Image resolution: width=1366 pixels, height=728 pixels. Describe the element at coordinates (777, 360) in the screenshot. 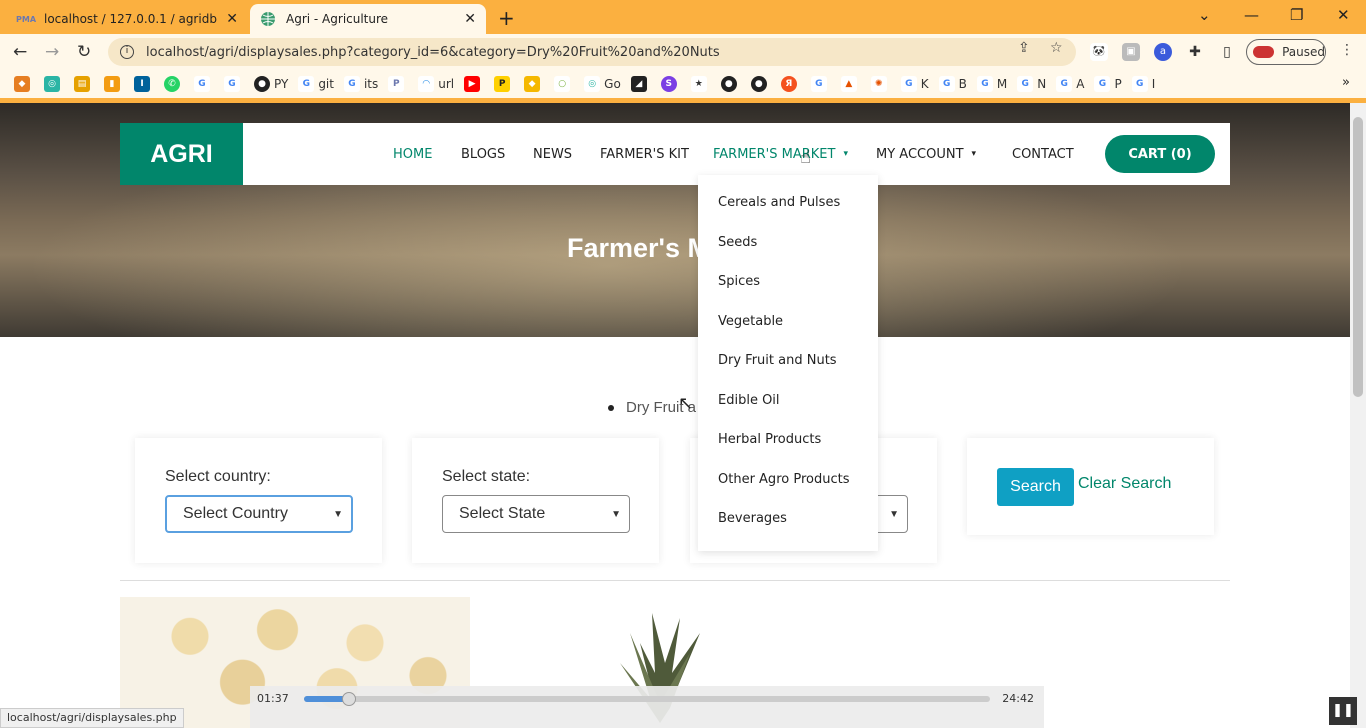

I see `dropdown-item-dry-fruit: Dry Fruit and Nuts` at that location.